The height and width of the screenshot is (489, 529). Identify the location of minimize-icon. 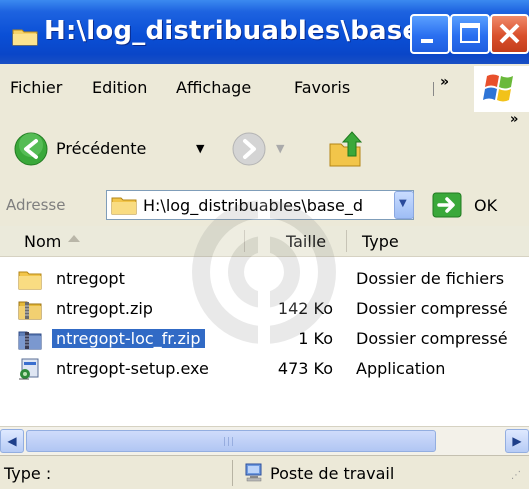
(427, 41).